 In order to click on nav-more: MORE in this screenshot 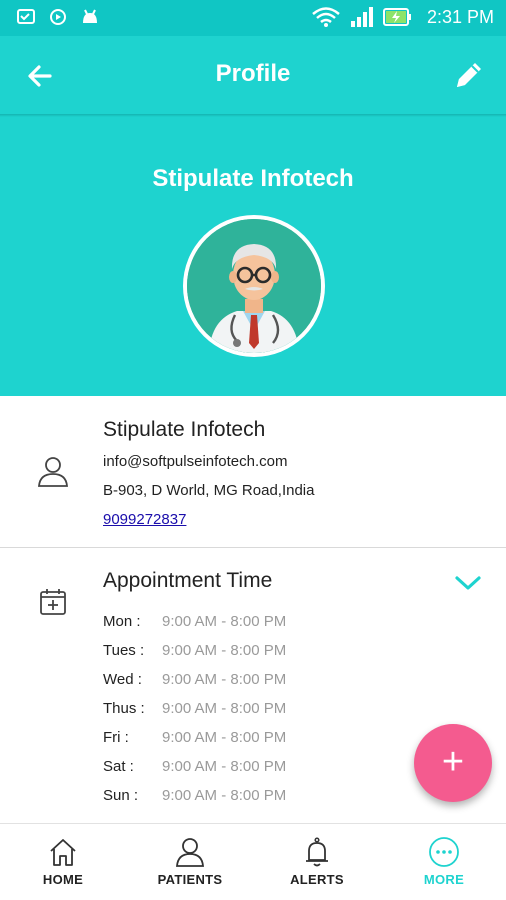, I will do `click(444, 866)`.